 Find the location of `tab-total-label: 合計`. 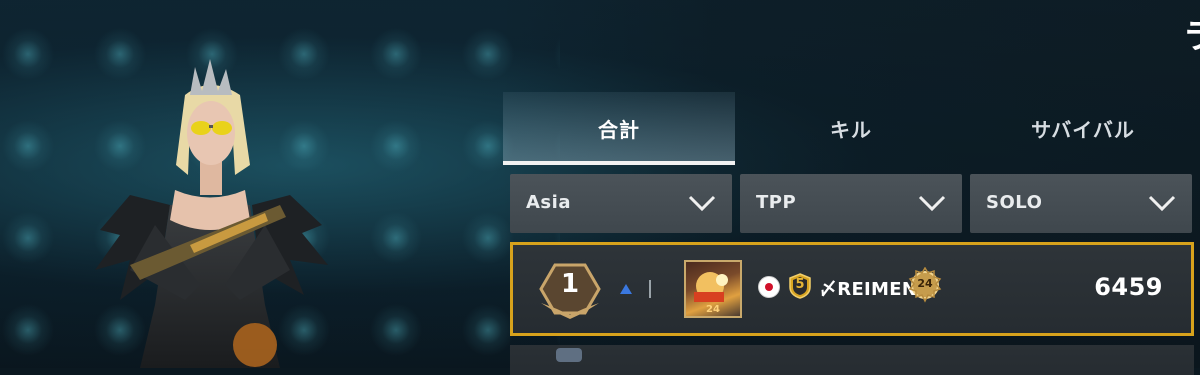

tab-total-label: 合計 is located at coordinates (619, 130).